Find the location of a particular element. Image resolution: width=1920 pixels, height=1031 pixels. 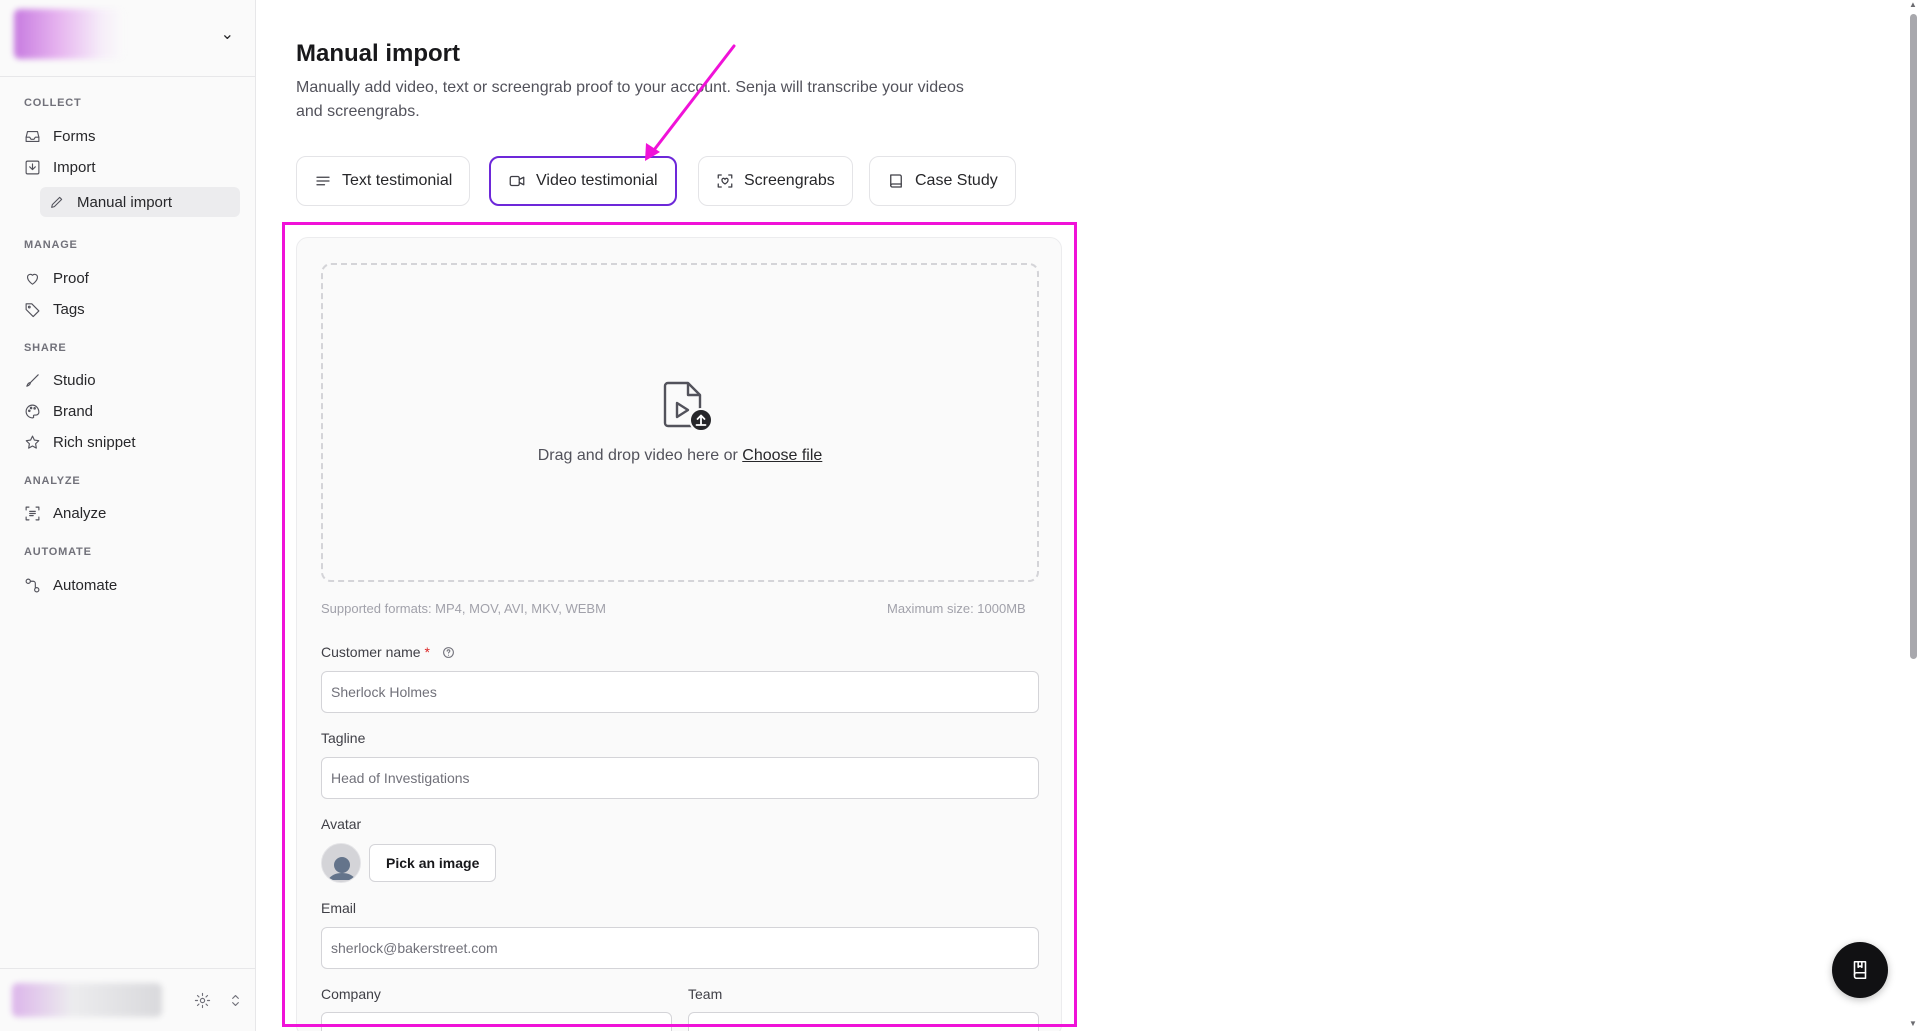

scrollbar-thumb is located at coordinates (1913, 336).